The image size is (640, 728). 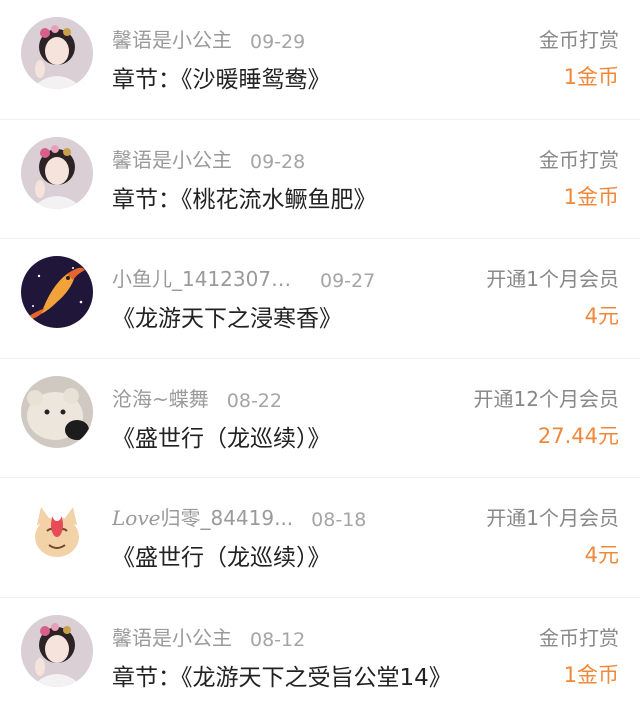 I want to click on user-name: 沧海~蝶舞, so click(x=160, y=397).